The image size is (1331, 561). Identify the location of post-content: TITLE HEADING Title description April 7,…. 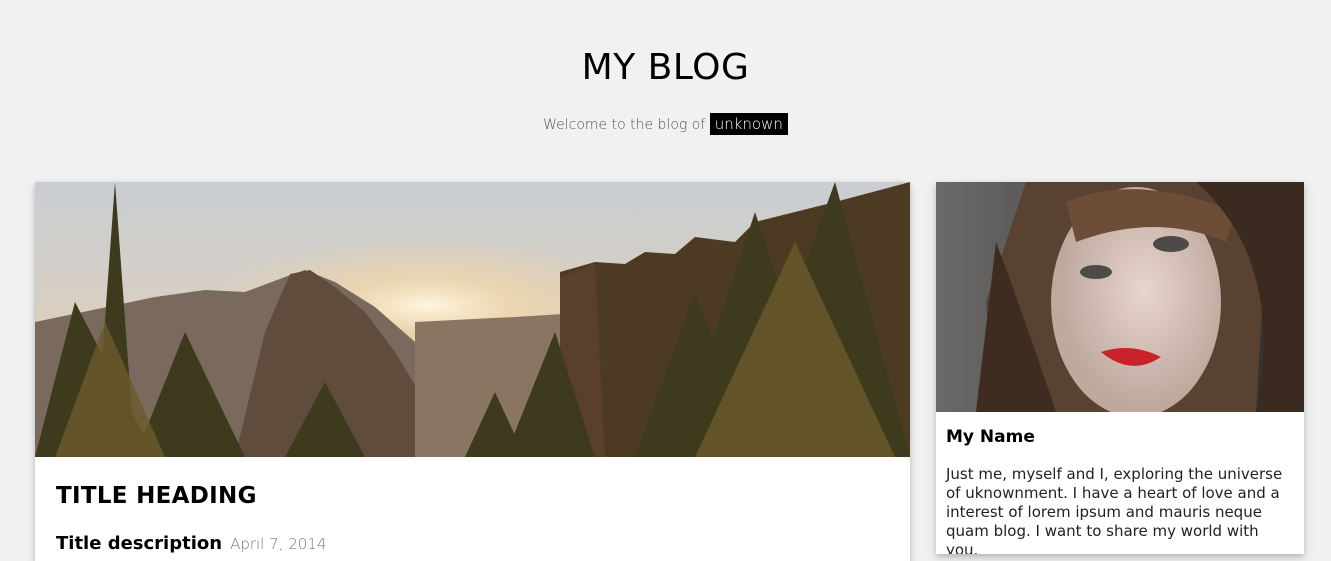
(472, 509).